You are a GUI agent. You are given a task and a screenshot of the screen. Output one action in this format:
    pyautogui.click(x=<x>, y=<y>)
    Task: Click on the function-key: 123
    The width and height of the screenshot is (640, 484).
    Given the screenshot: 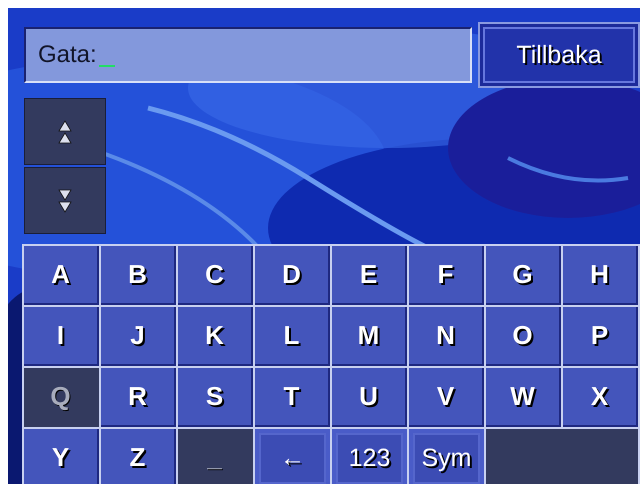 What is the action you would take?
    pyautogui.click(x=369, y=456)
    